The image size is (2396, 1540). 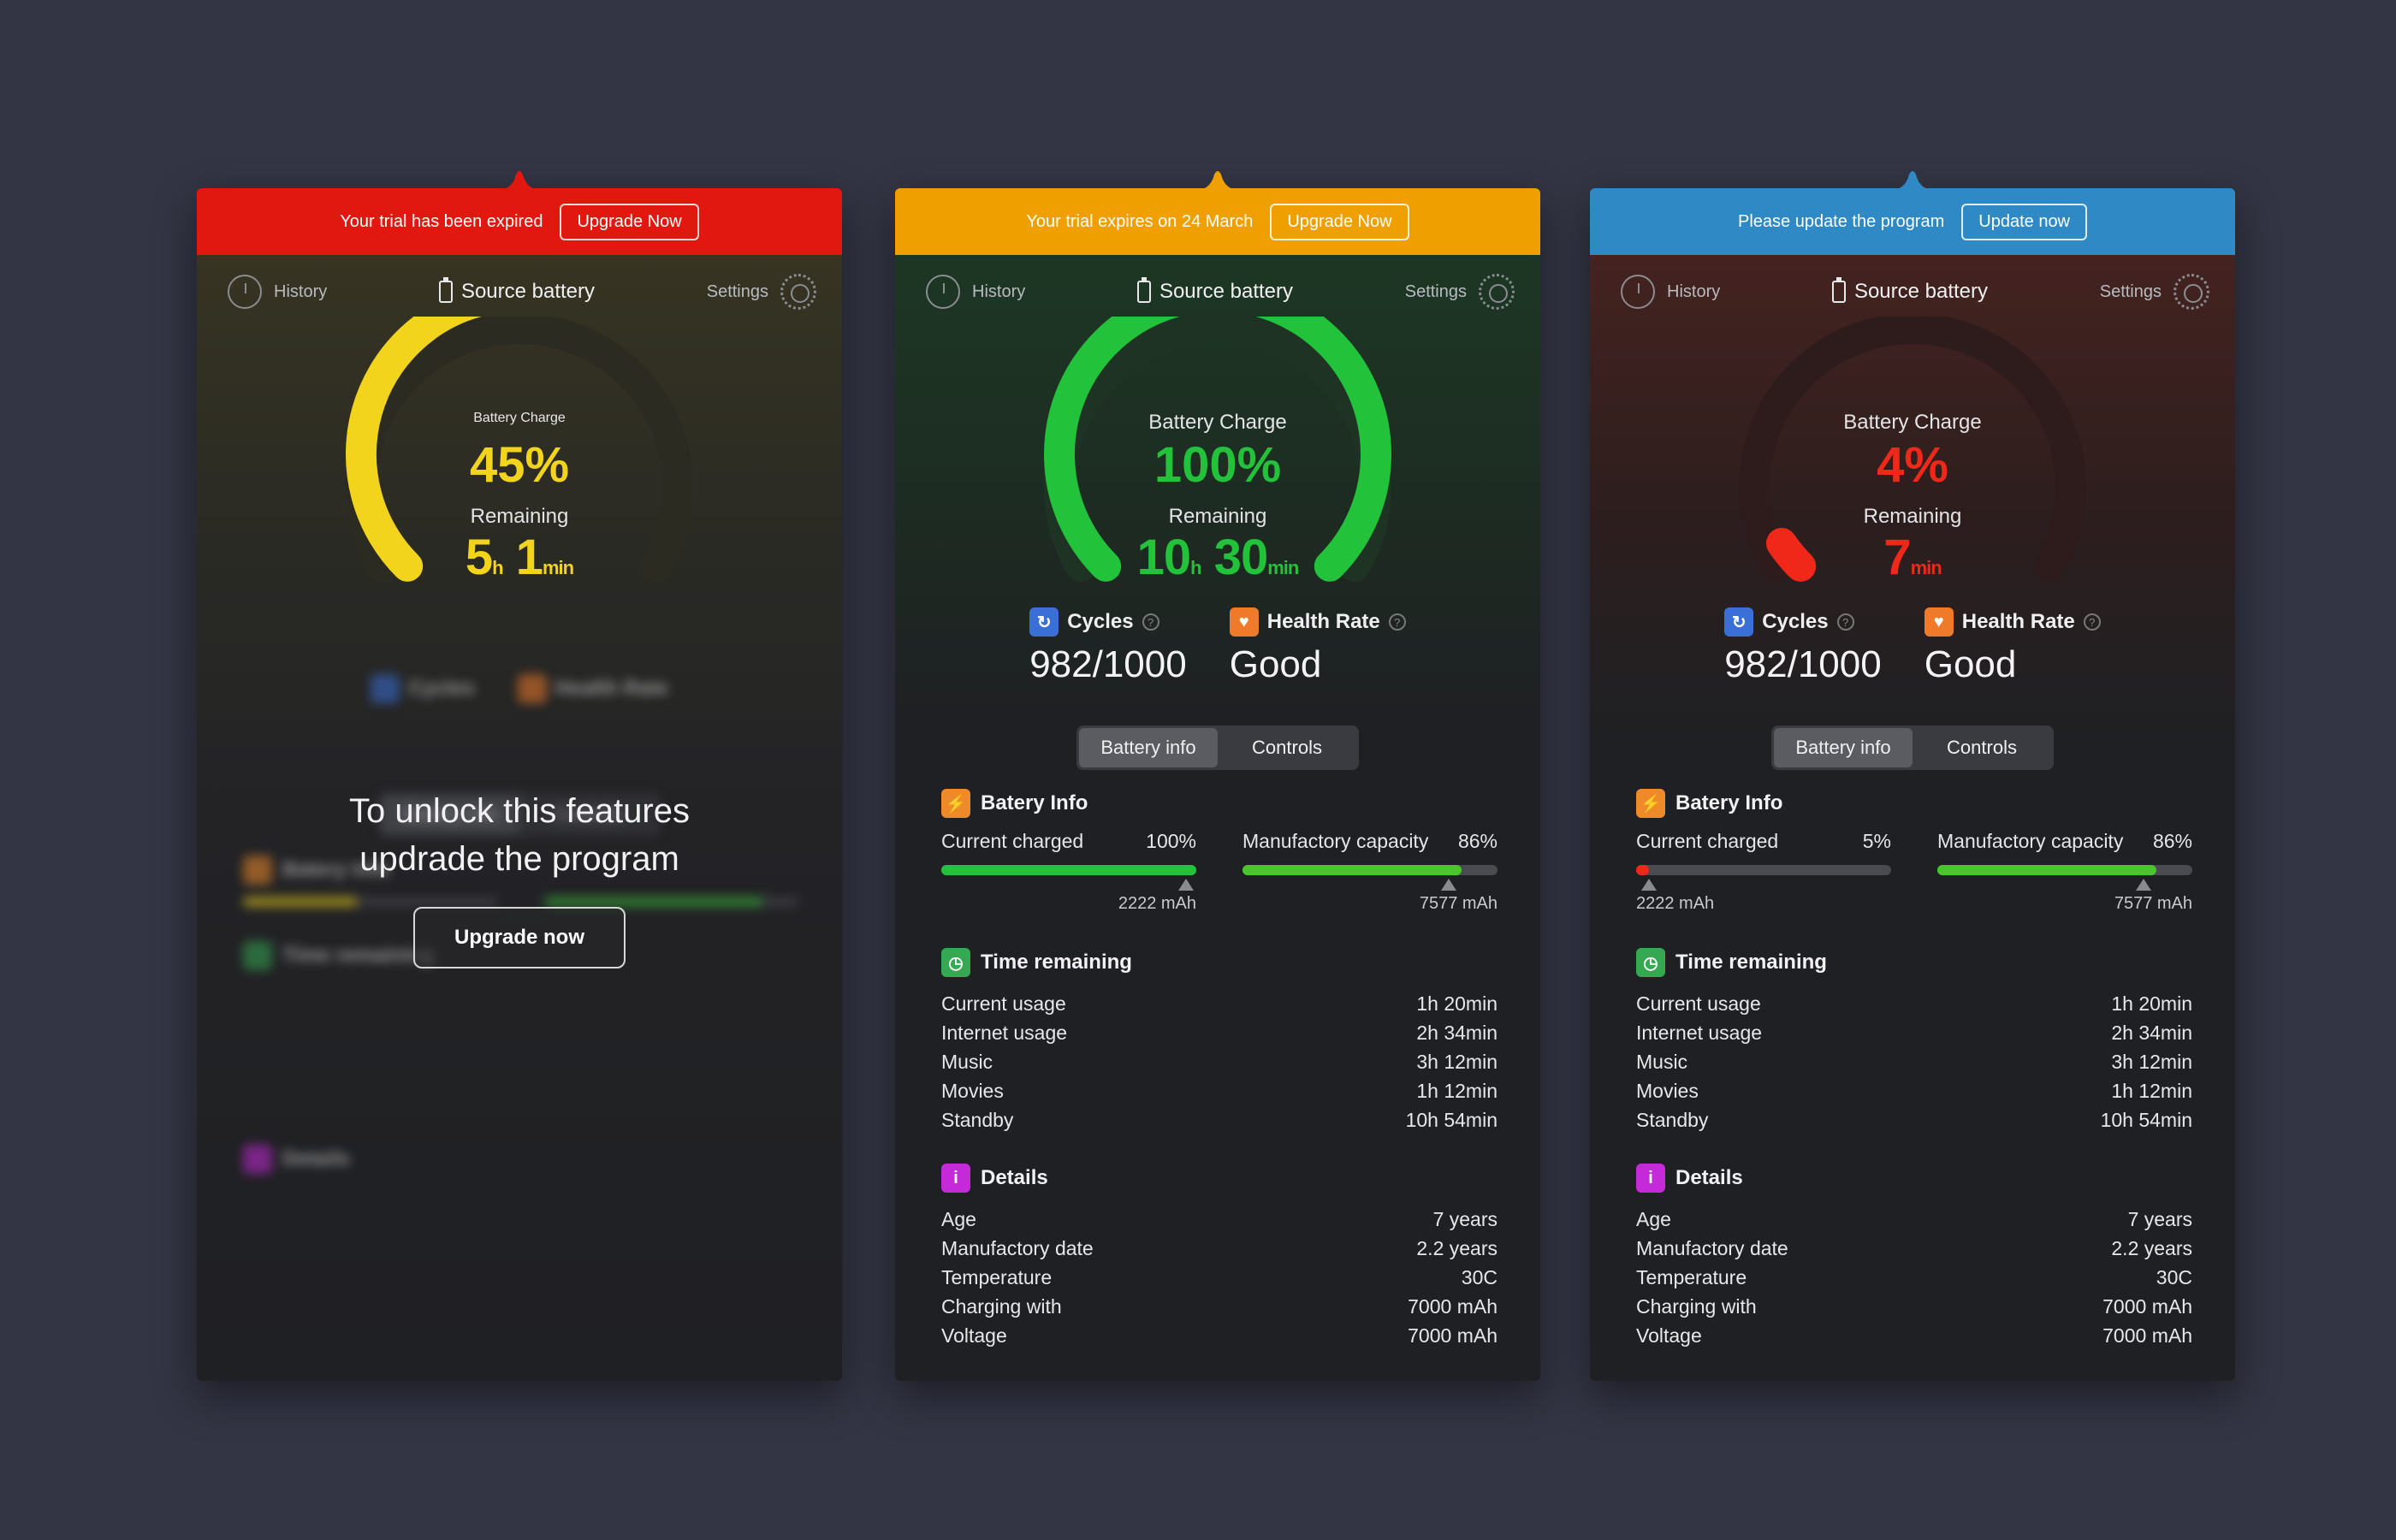 I want to click on capacity-fill, so click(x=1352, y=870).